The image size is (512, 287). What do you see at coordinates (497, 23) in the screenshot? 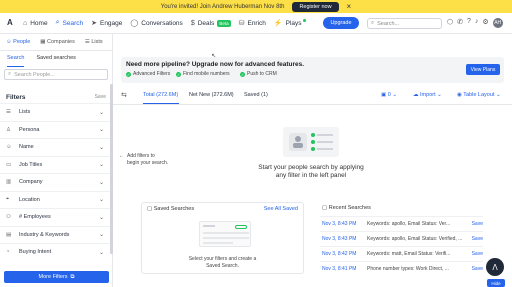
I see `avatar: AH` at bounding box center [497, 23].